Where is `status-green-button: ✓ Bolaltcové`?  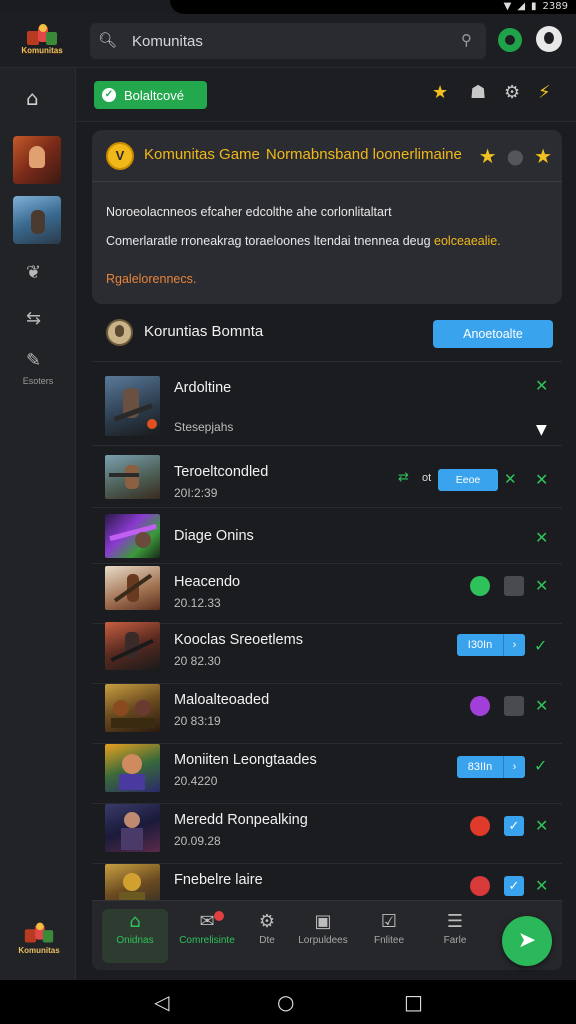
status-green-button: ✓ Bolaltcové is located at coordinates (150, 95).